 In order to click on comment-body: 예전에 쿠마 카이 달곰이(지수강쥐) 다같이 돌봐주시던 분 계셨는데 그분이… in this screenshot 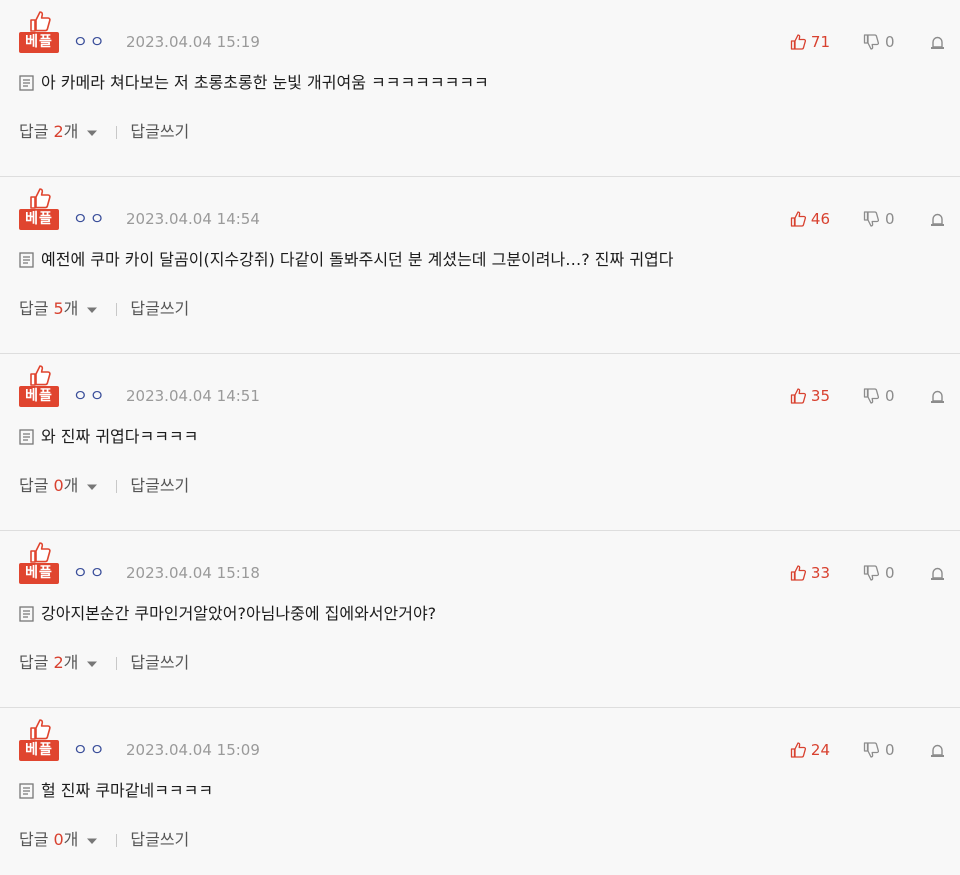, I will do `click(346, 260)`.